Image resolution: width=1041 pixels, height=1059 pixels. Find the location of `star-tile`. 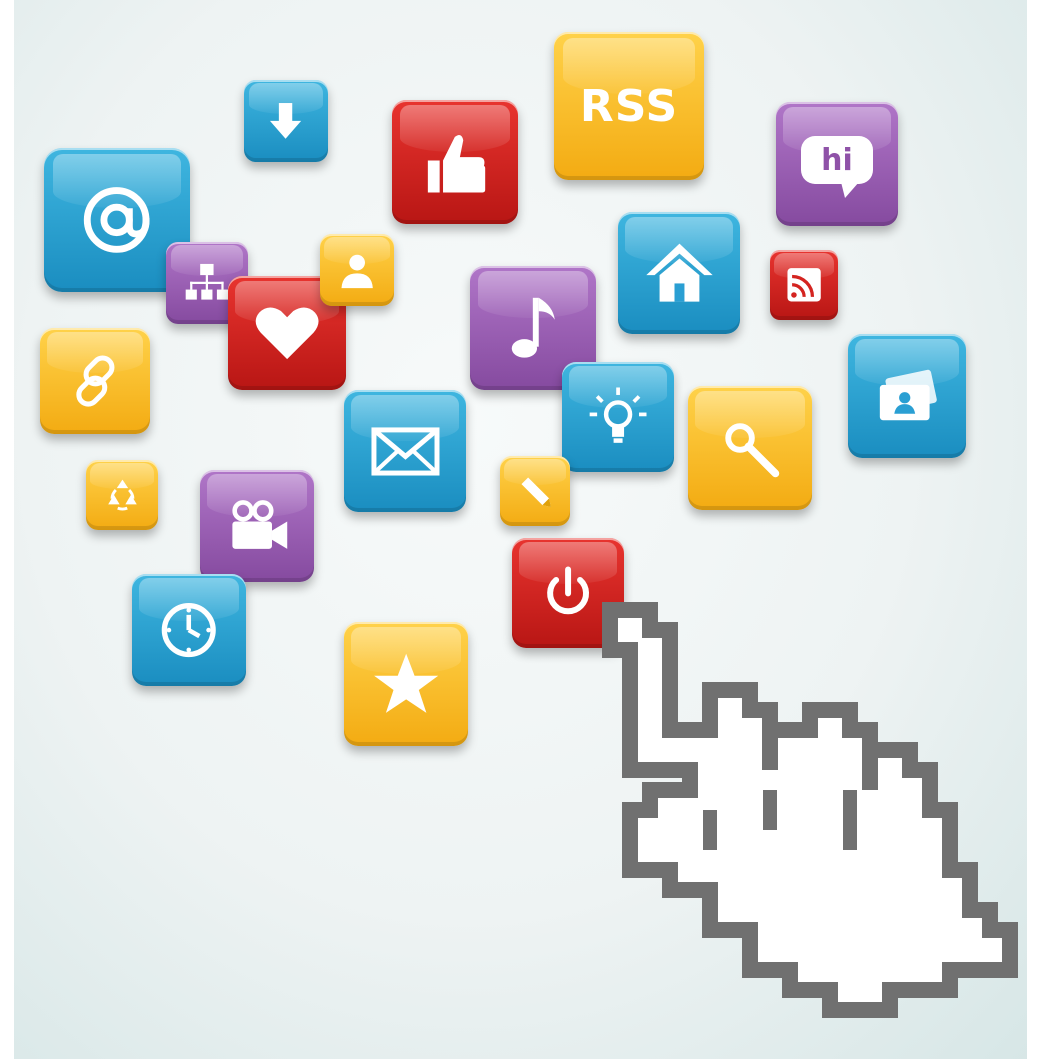

star-tile is located at coordinates (406, 684).